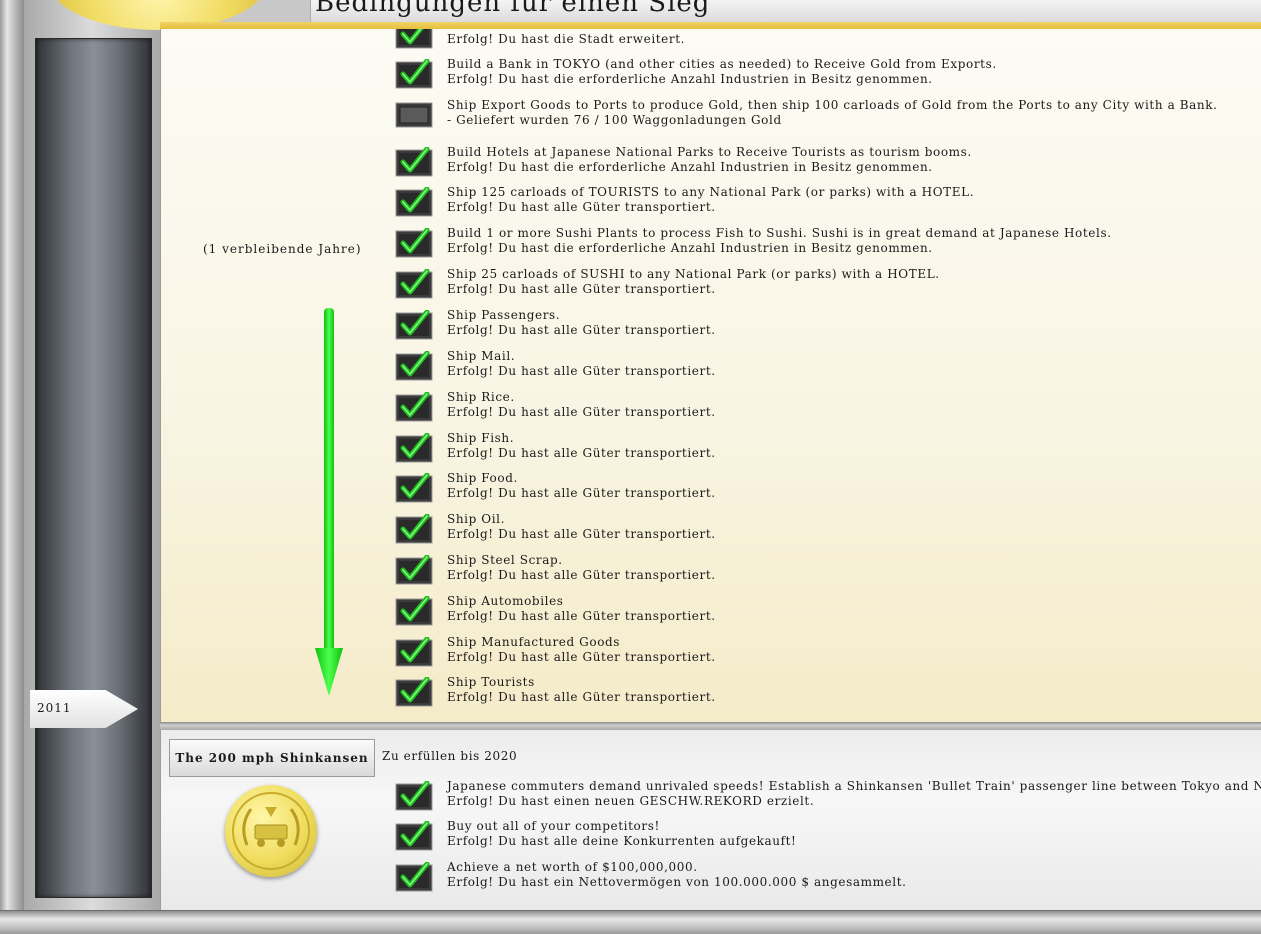 This screenshot has height=934, width=1261. What do you see at coordinates (534, 642) in the screenshot?
I see `goal-description: Ship Manufactured Goods` at bounding box center [534, 642].